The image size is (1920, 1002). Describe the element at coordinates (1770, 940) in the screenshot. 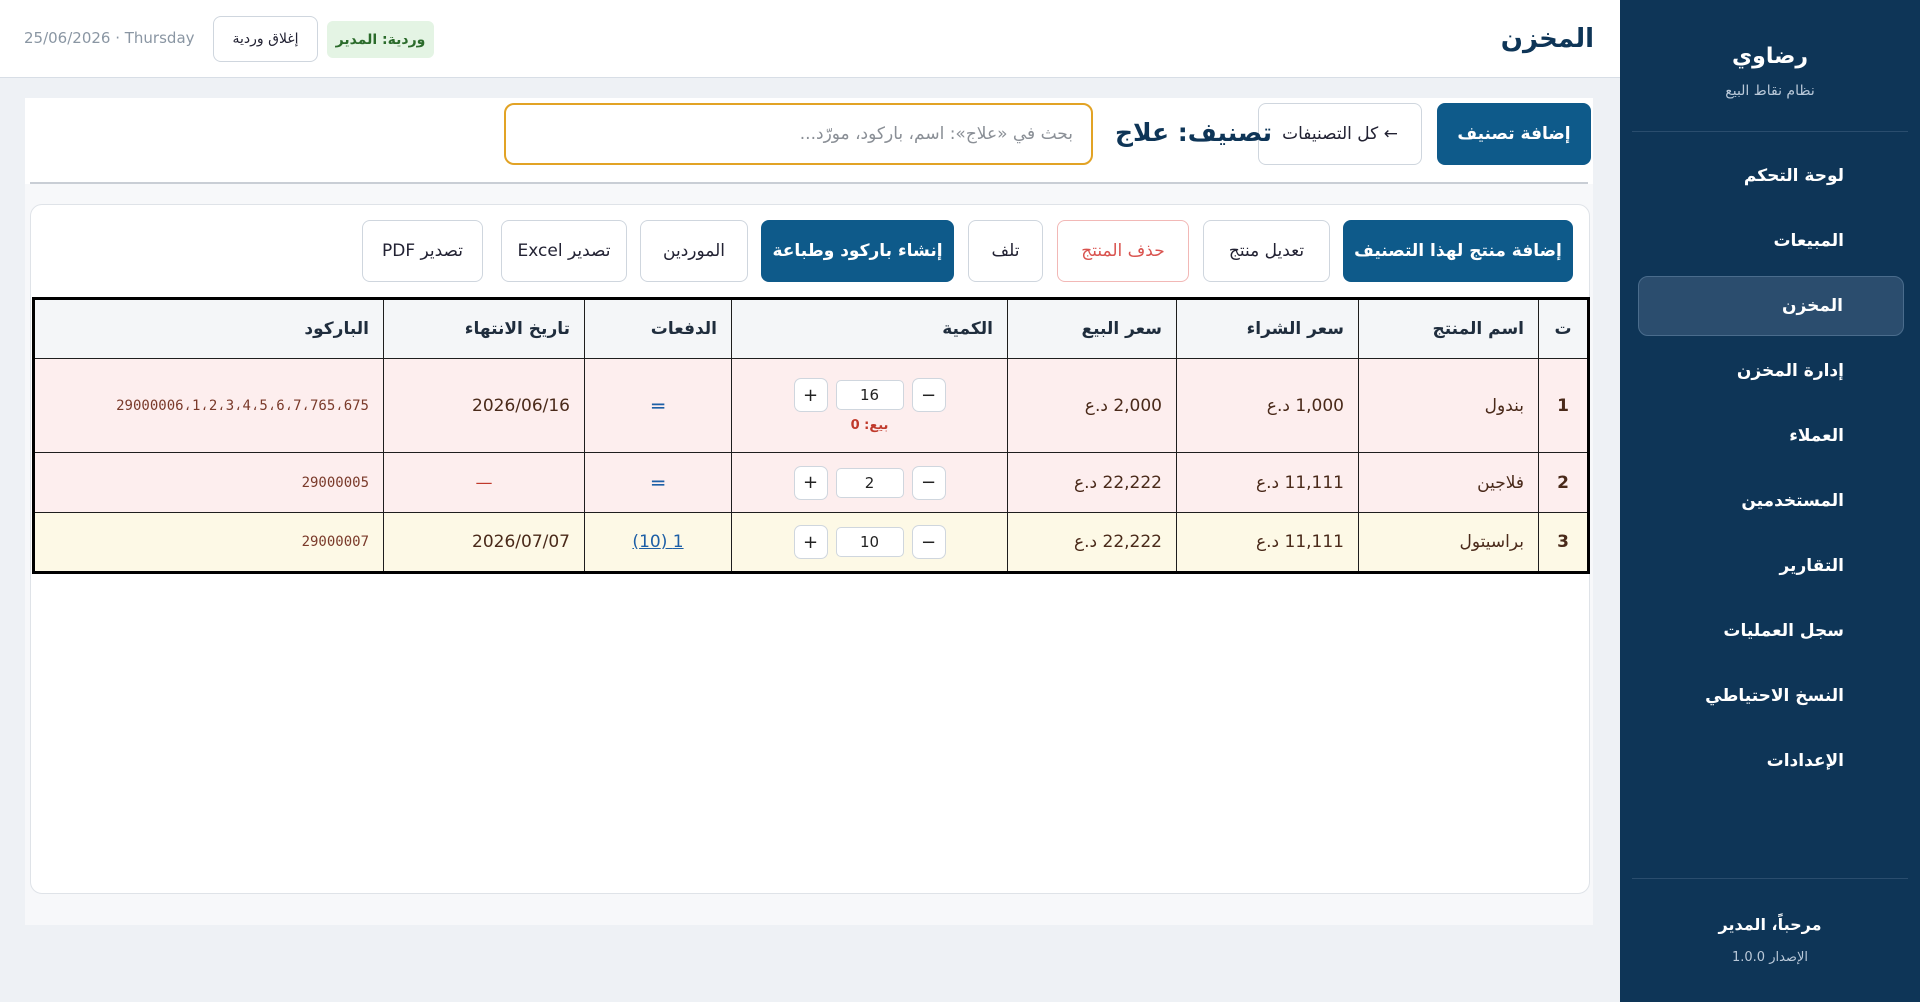

I see `sidebar-footer: مرحباً، المدير الإصدار 1.0.0` at that location.